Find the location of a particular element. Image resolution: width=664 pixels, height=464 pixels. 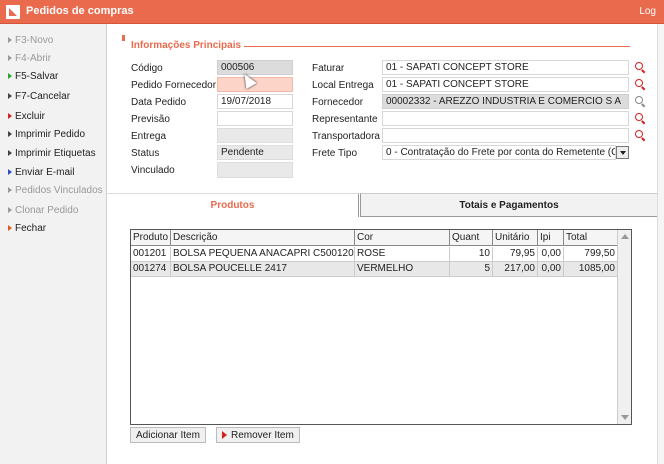

sidebar-item-imprimir-etiquetas: Imprimir Etiquetas is located at coordinates (52, 153).